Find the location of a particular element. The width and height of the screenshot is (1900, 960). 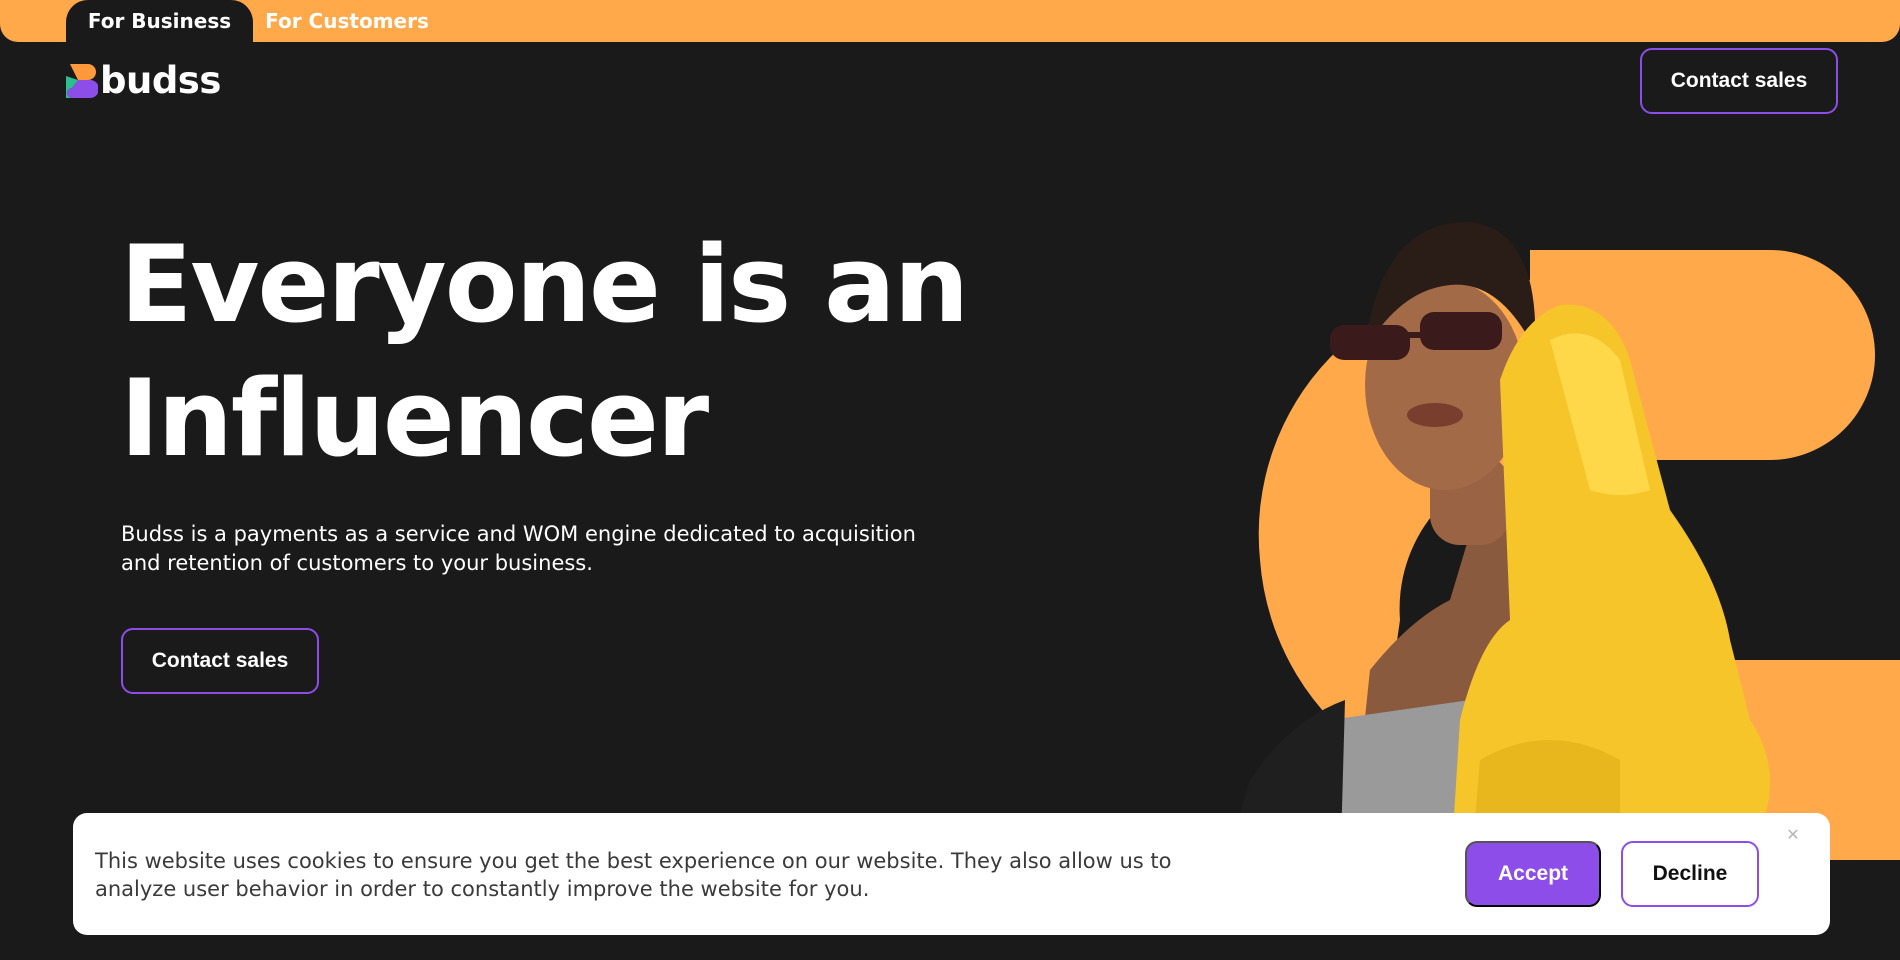

audience-bar: For Business For Customers is located at coordinates (950, 21).